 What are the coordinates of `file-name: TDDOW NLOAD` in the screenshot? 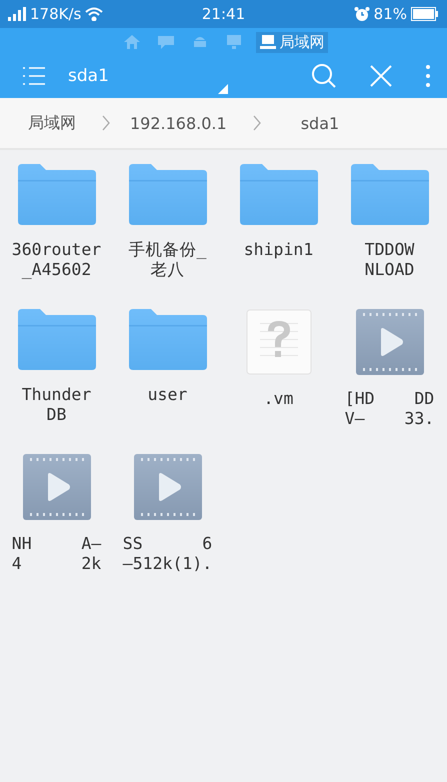 It's located at (389, 260).